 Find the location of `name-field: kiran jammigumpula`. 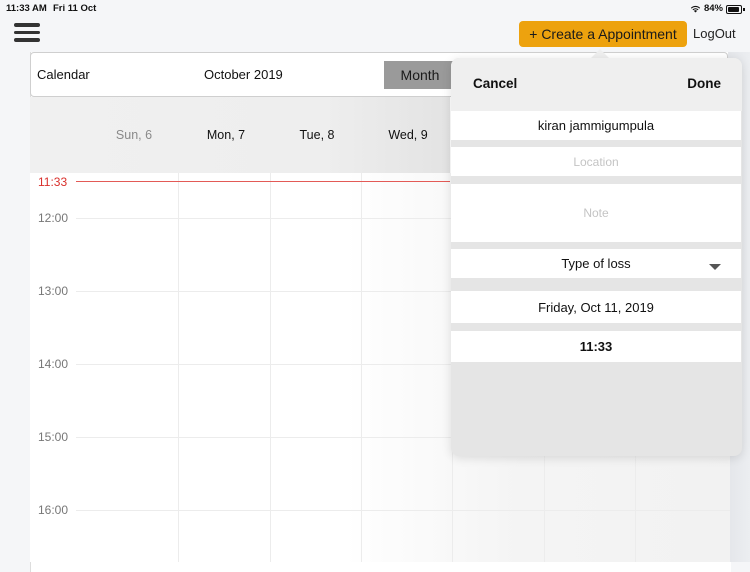

name-field: kiran jammigumpula is located at coordinates (596, 125).